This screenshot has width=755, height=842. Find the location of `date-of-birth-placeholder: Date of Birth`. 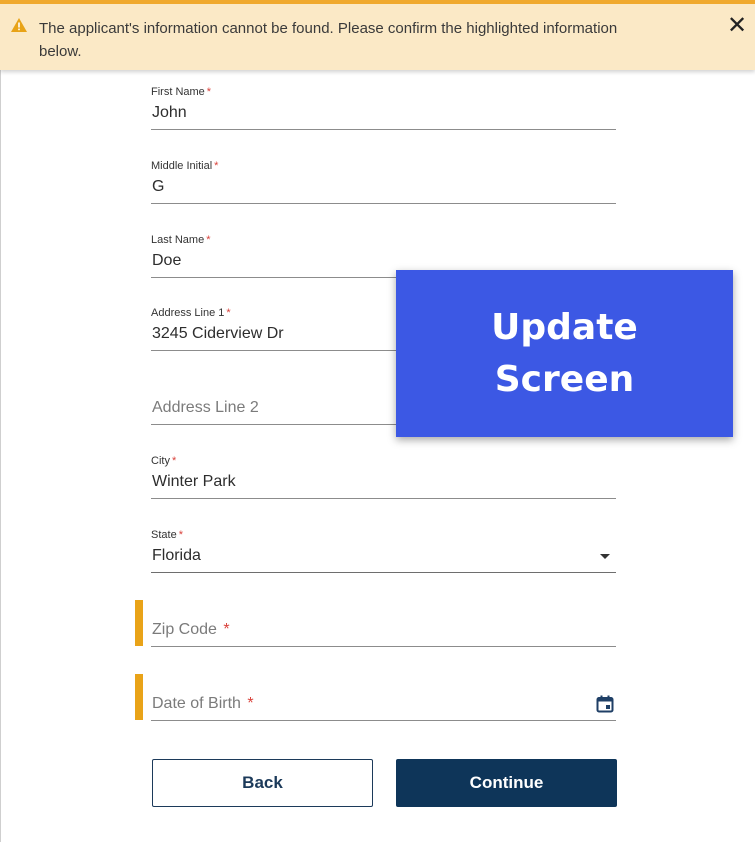

date-of-birth-placeholder: Date of Birth is located at coordinates (196, 703).